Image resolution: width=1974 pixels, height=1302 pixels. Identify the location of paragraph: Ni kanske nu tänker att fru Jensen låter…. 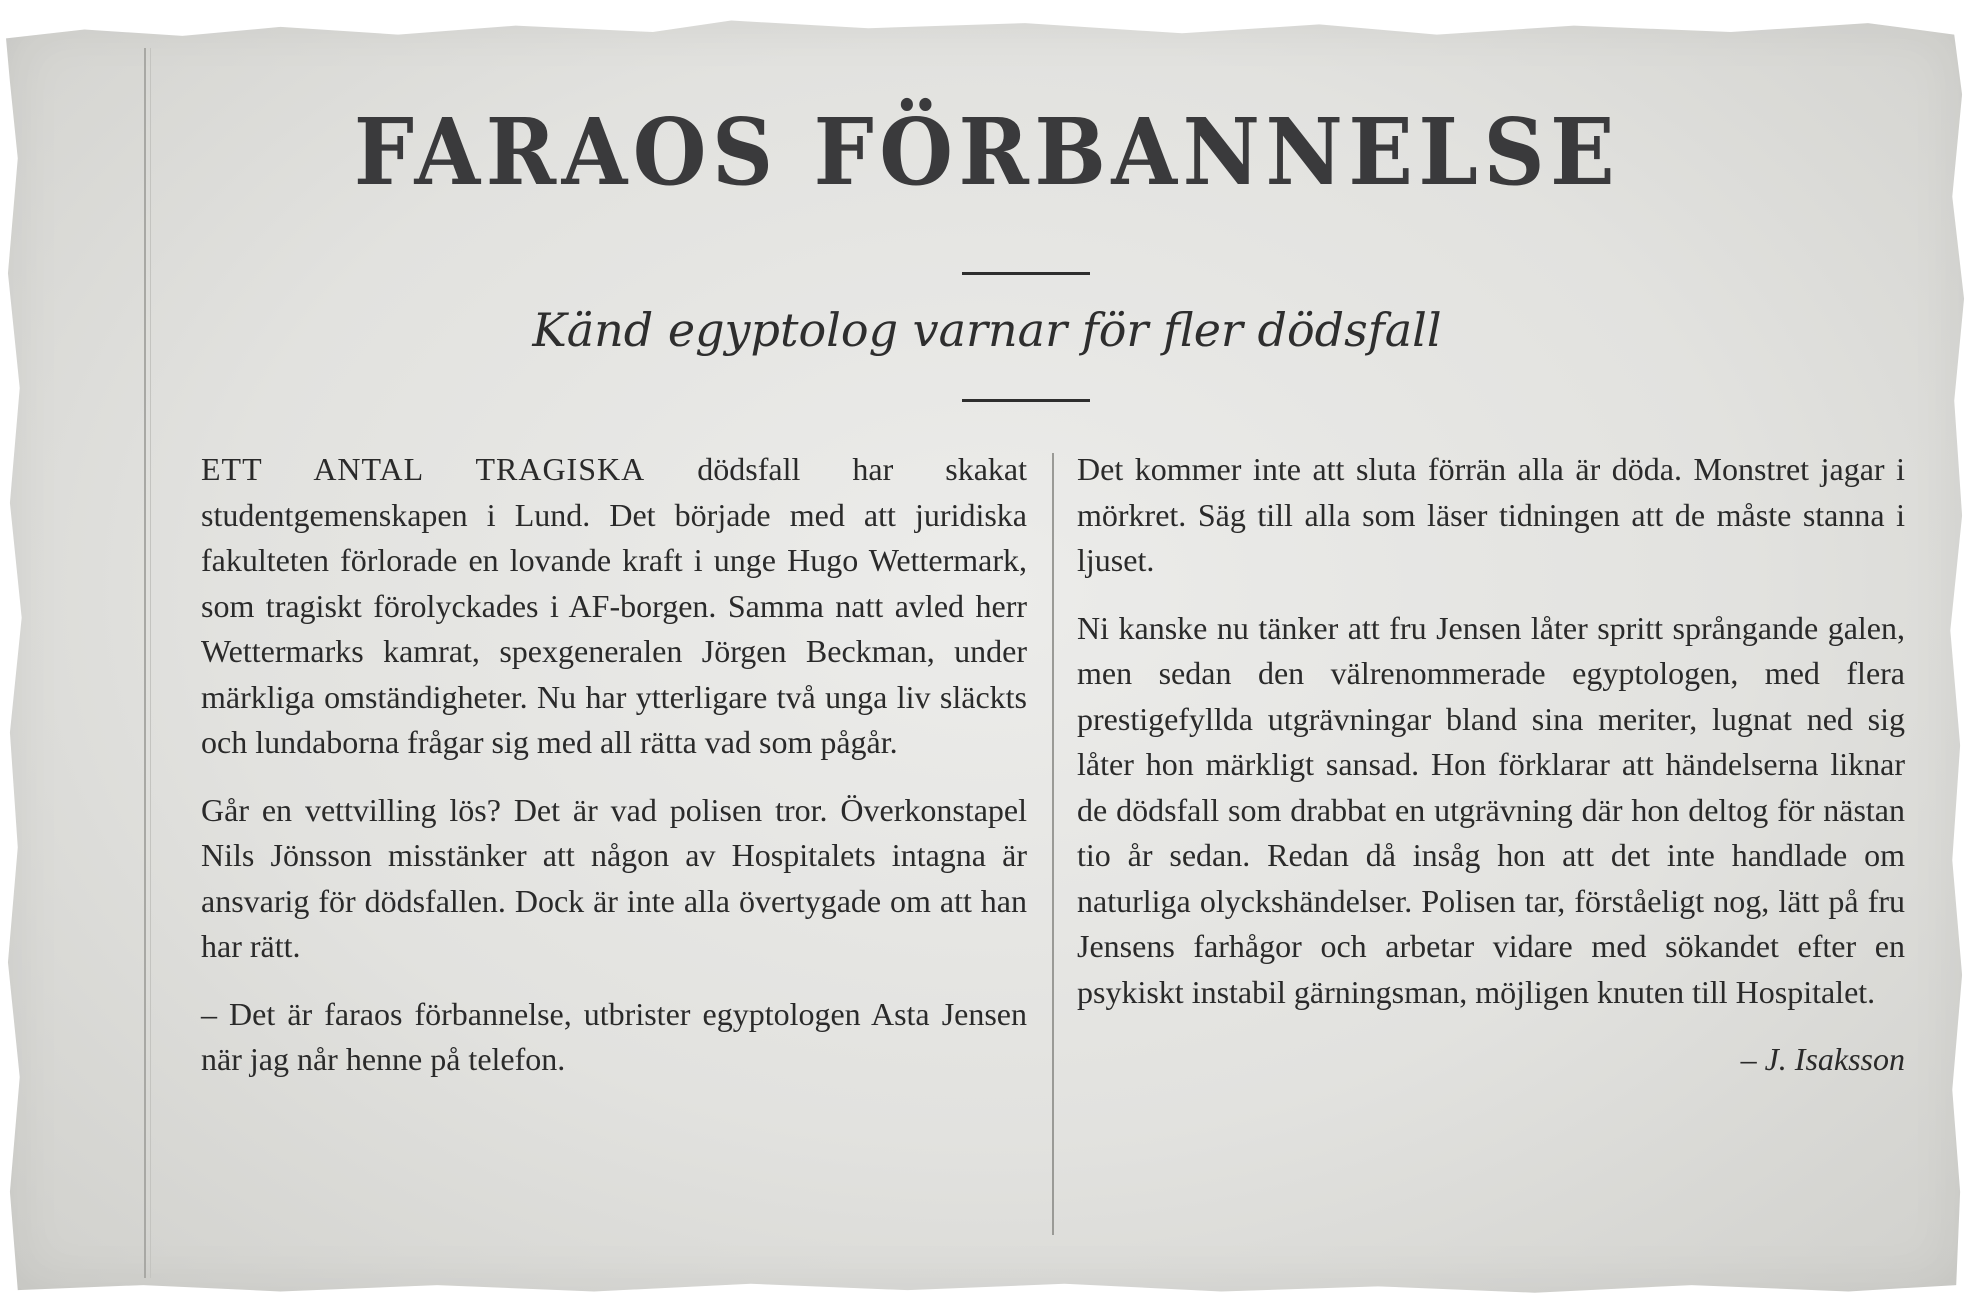
(1491, 809).